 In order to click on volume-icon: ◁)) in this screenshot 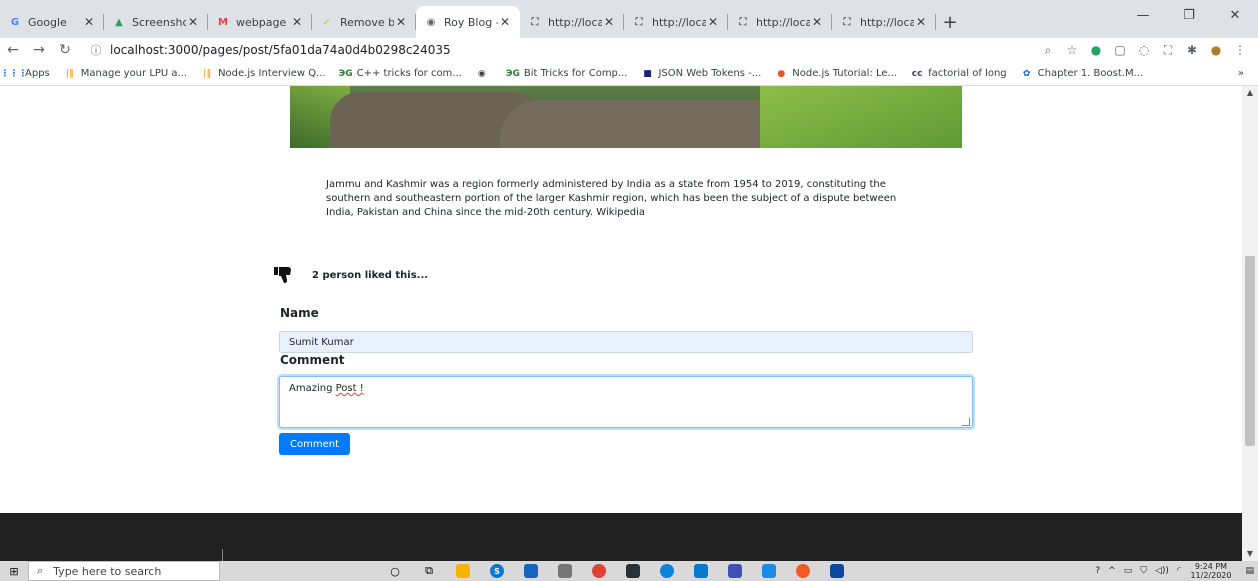, I will do `click(1162, 571)`.